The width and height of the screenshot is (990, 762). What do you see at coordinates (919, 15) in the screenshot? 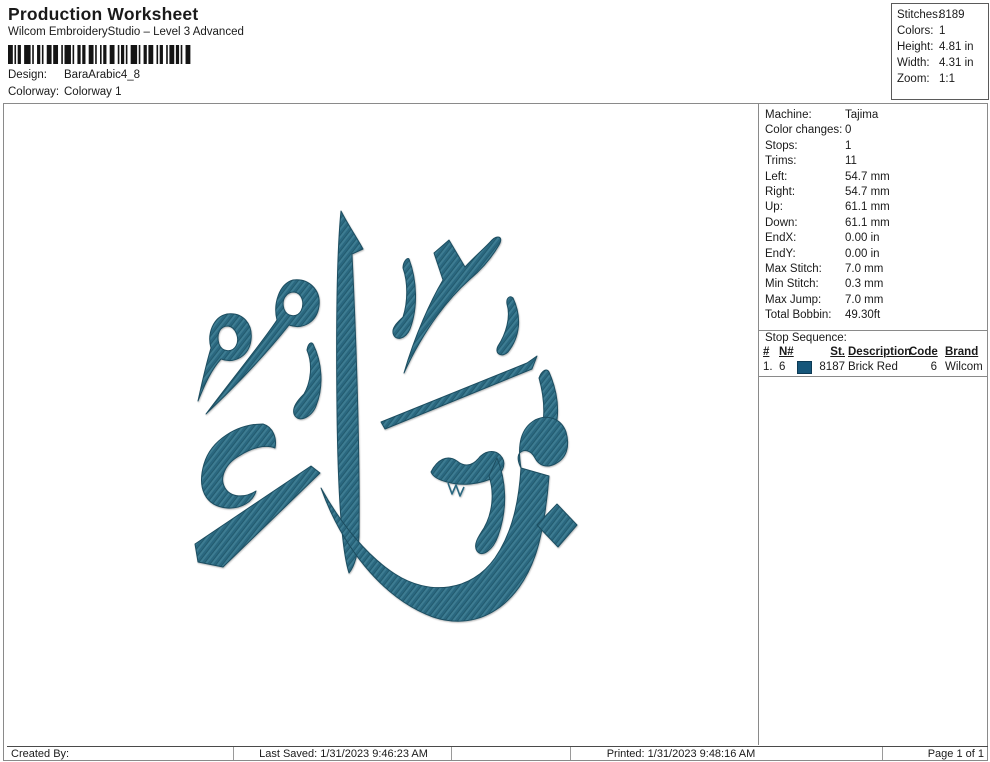
I see `stats-label: Stitches:` at bounding box center [919, 15].